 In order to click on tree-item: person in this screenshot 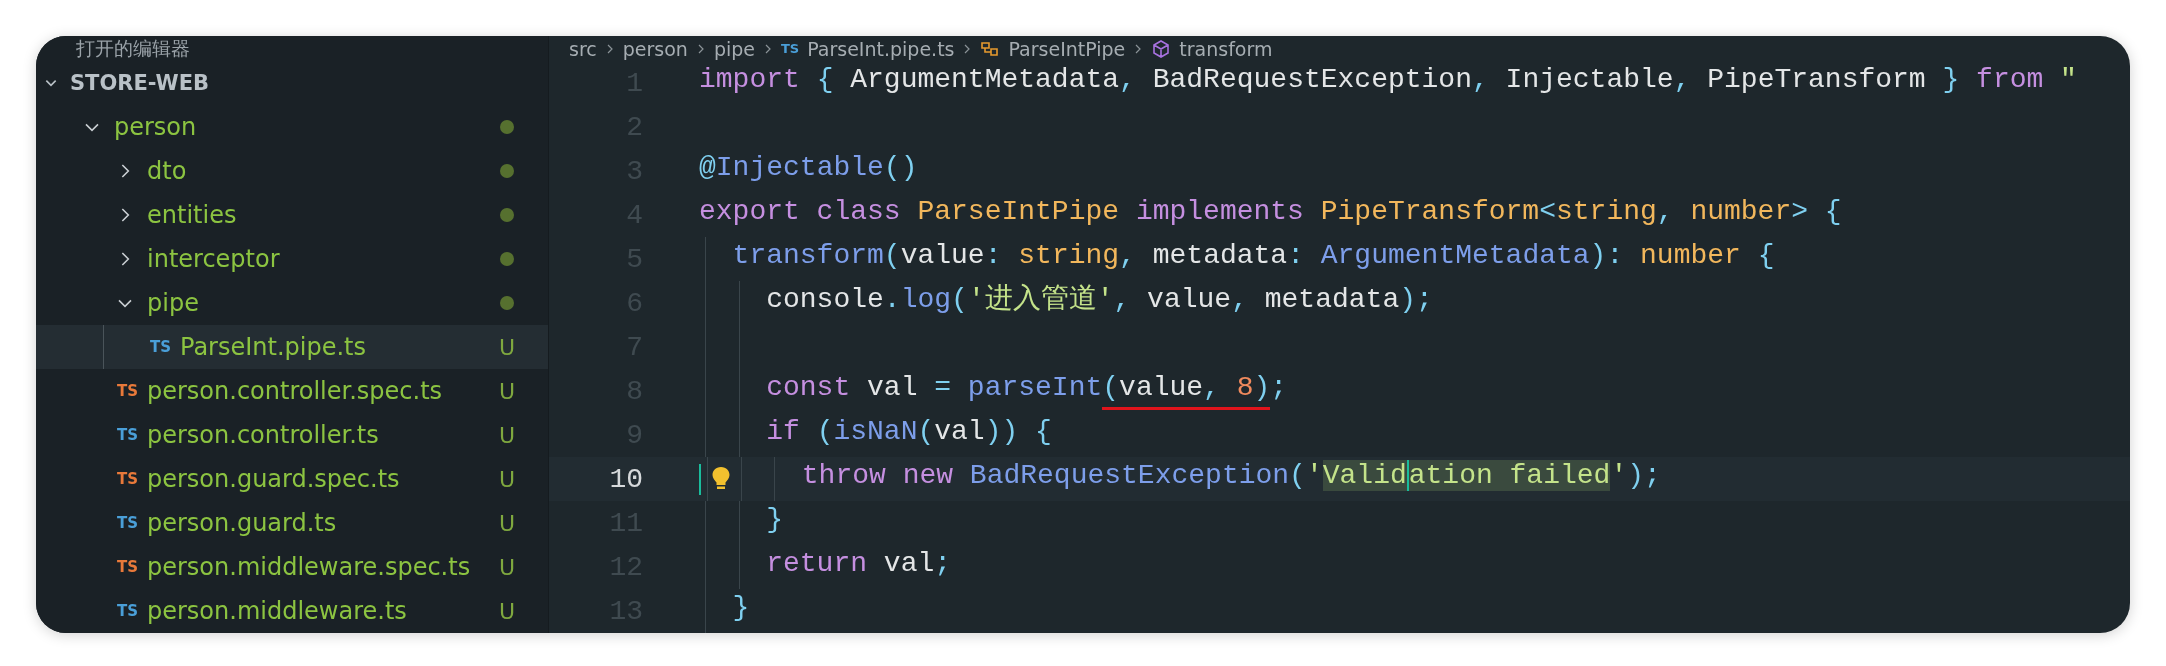, I will do `click(292, 127)`.